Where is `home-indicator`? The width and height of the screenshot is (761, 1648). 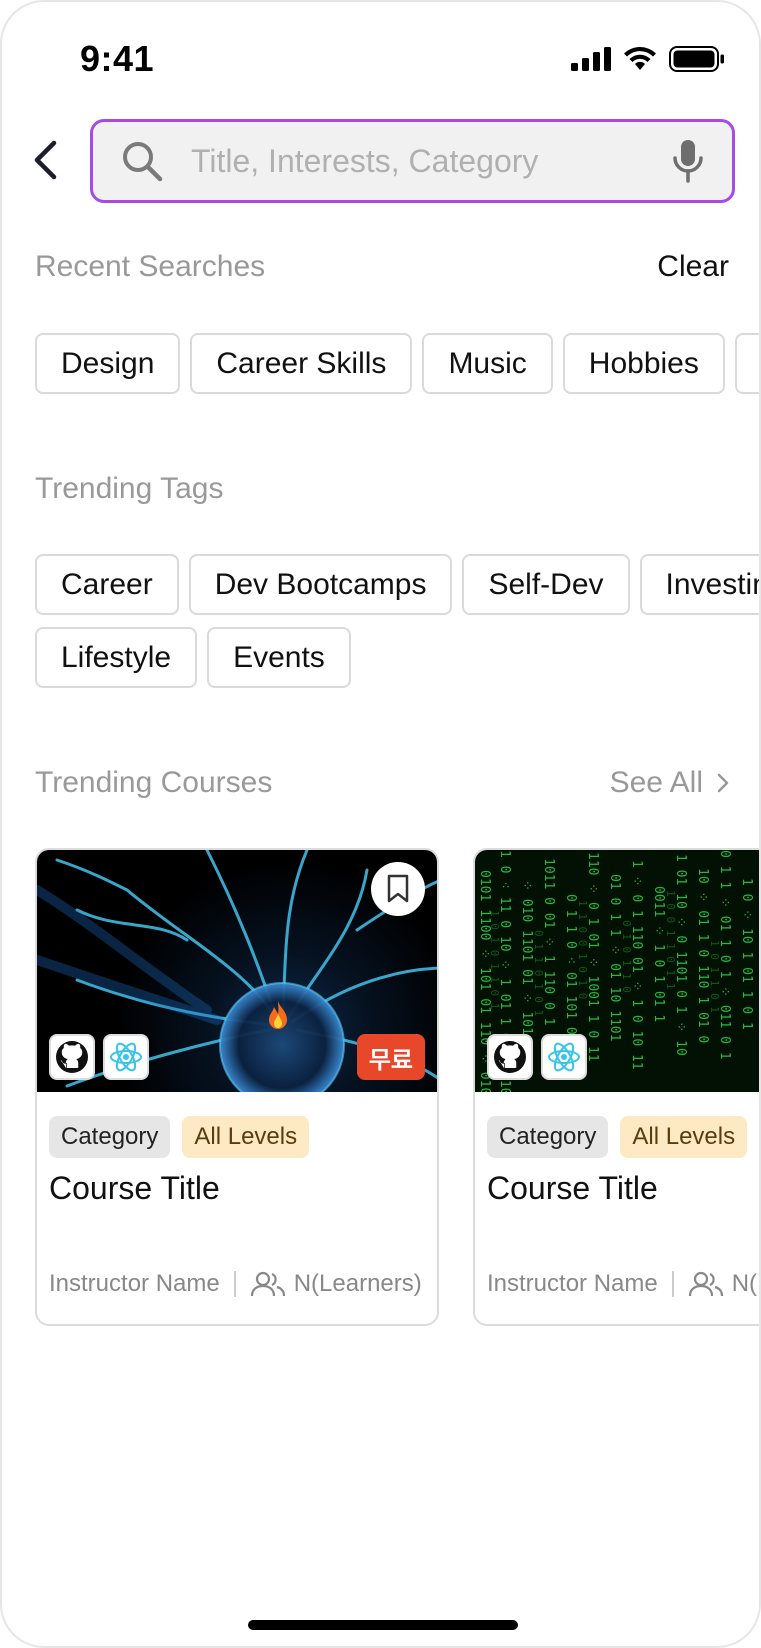 home-indicator is located at coordinates (383, 1625).